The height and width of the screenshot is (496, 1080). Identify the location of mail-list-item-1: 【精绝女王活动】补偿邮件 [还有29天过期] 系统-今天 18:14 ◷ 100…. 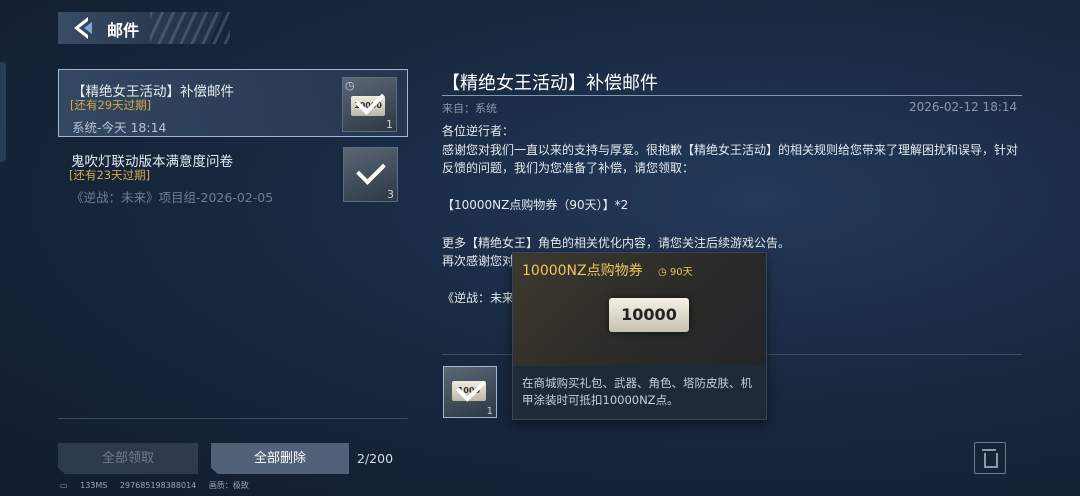
(233, 103).